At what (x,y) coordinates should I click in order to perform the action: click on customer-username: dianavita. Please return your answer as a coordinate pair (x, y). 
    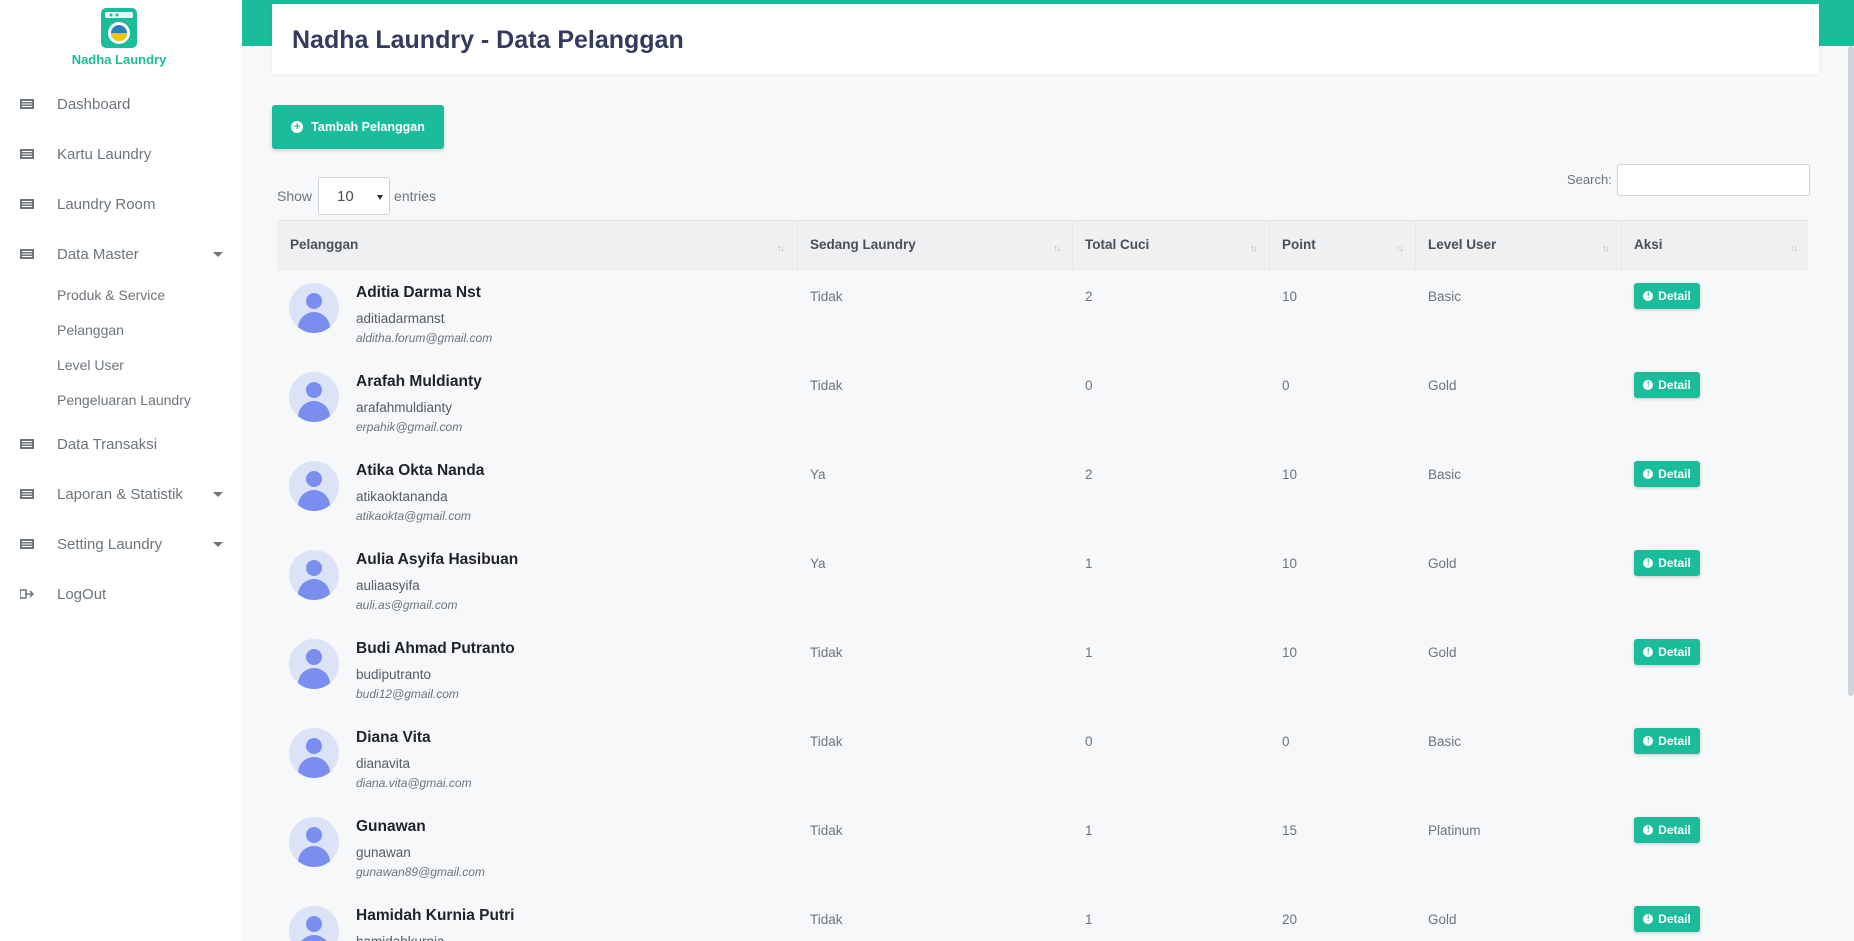
    Looking at the image, I should click on (383, 763).